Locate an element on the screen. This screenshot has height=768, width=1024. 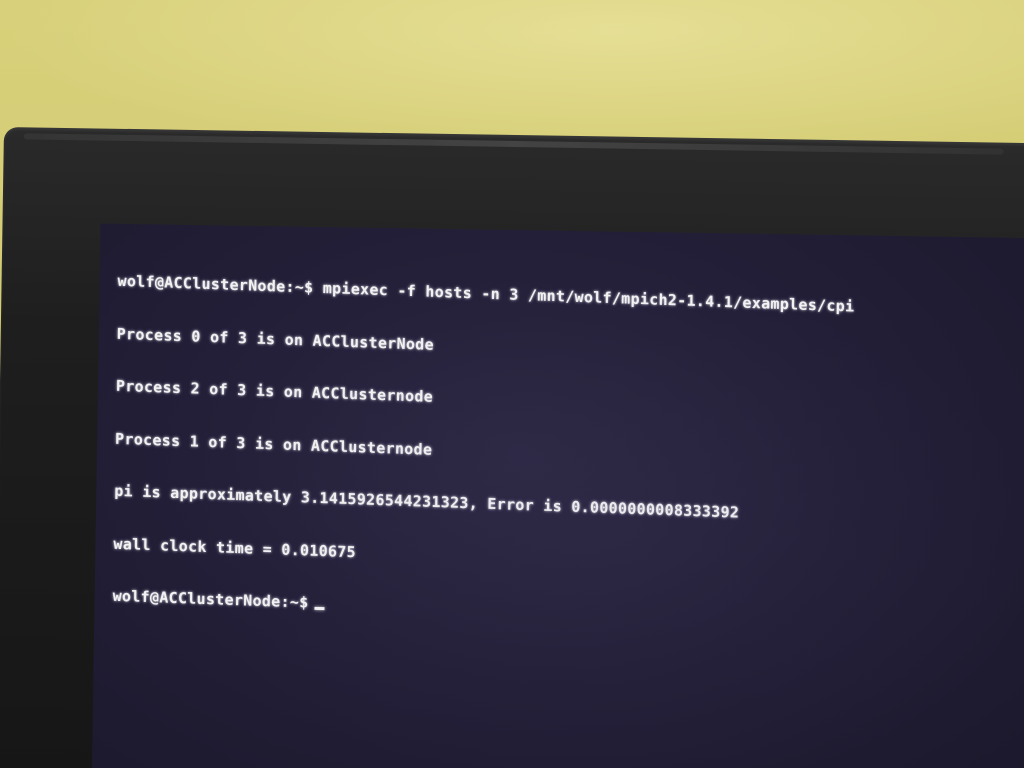
terminal-line-wall-clock: wall clock time = 0.010675 is located at coordinates (235, 547).